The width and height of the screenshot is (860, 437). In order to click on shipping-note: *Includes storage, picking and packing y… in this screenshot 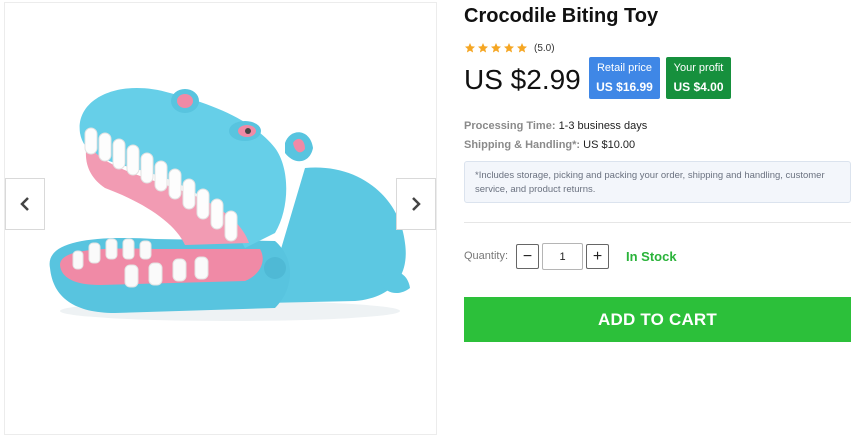, I will do `click(657, 182)`.